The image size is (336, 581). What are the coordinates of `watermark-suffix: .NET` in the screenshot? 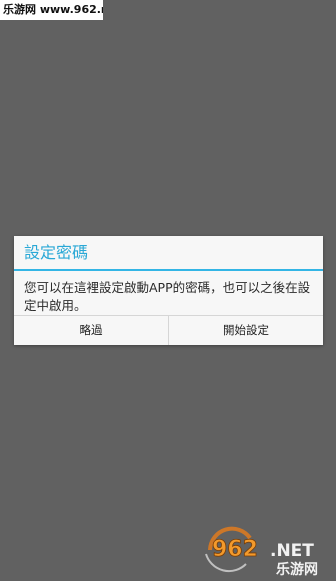 It's located at (292, 551).